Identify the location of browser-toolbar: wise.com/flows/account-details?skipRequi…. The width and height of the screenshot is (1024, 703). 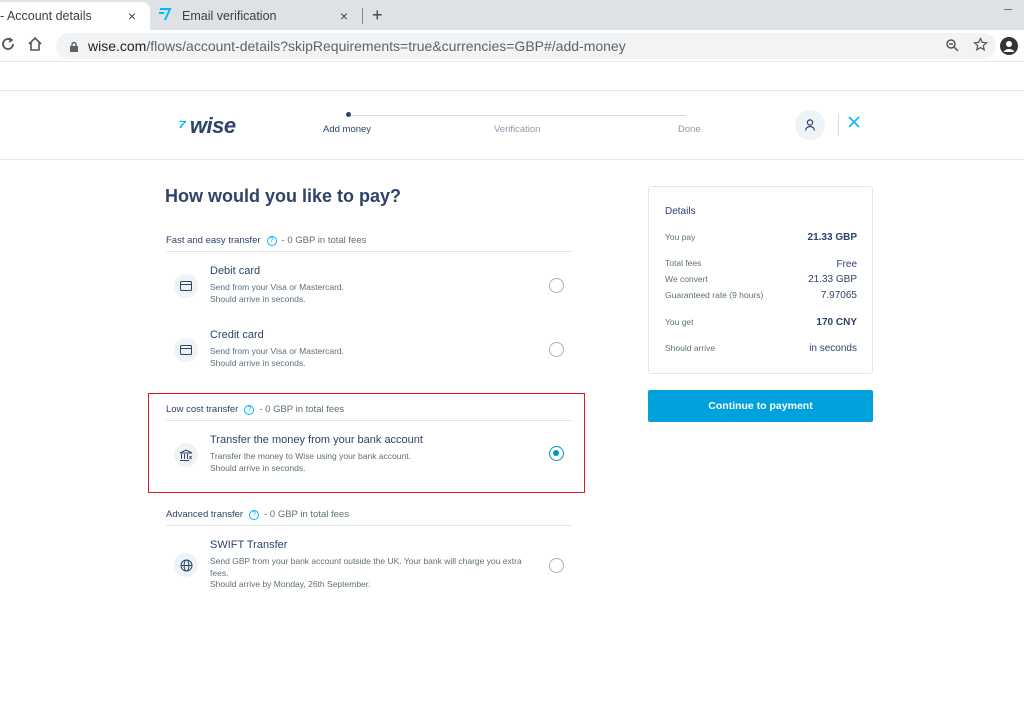
(512, 46).